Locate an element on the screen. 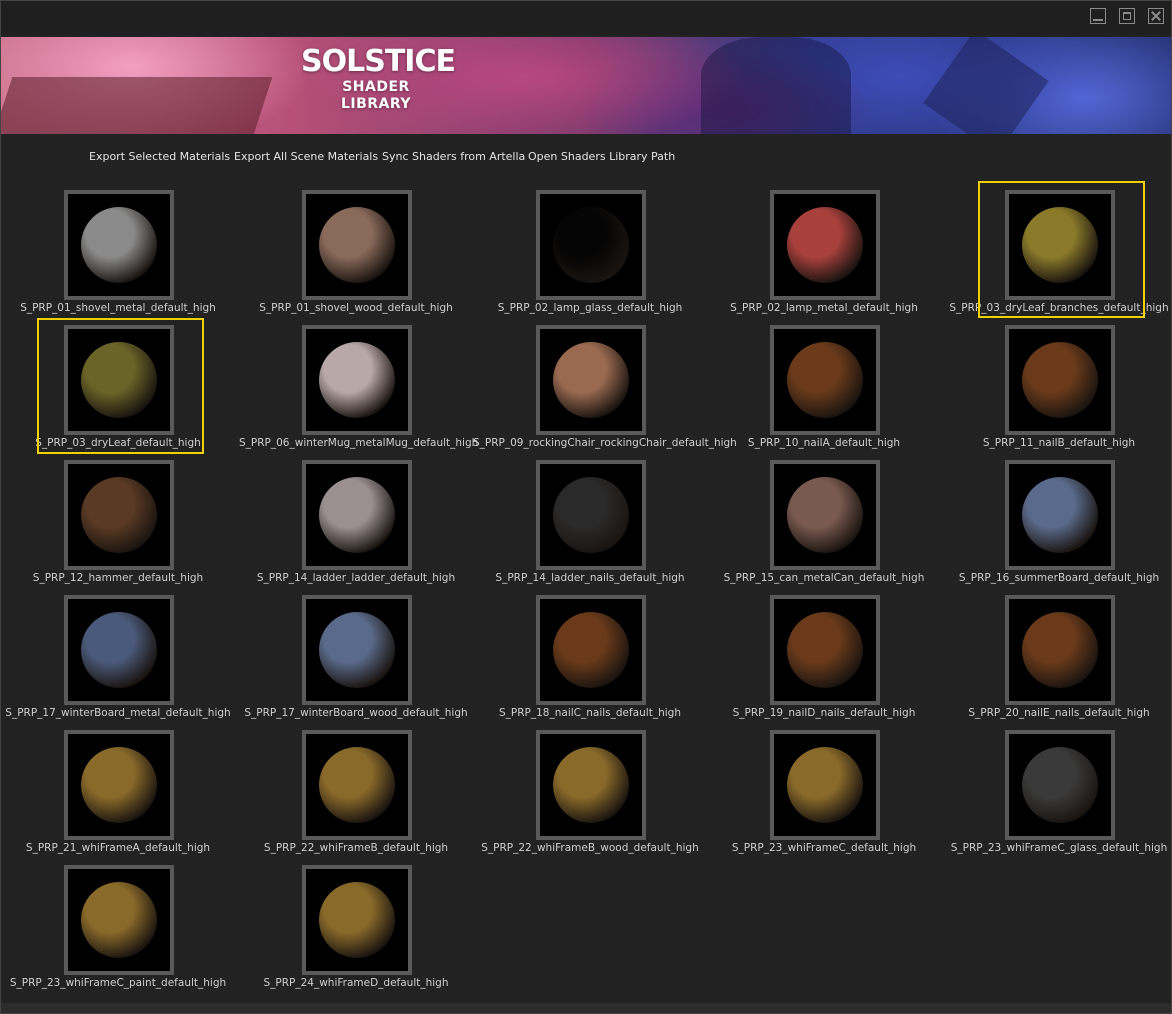 This screenshot has height=1014, width=1172. material-tile: S_PRP_23_whiFrameC_default_high is located at coordinates (824, 791).